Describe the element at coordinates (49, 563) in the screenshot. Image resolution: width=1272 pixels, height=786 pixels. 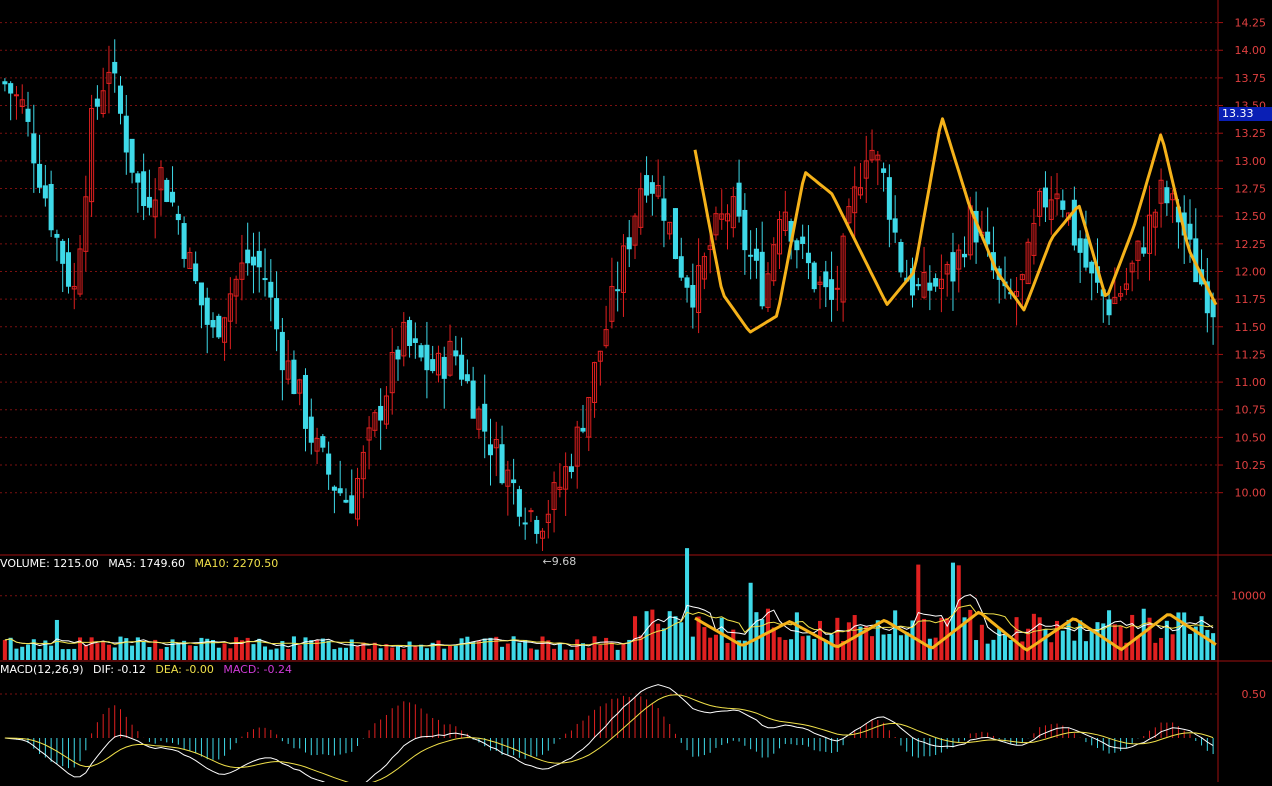
I see `volume-value-label: VOLUME: 1215.00` at that location.